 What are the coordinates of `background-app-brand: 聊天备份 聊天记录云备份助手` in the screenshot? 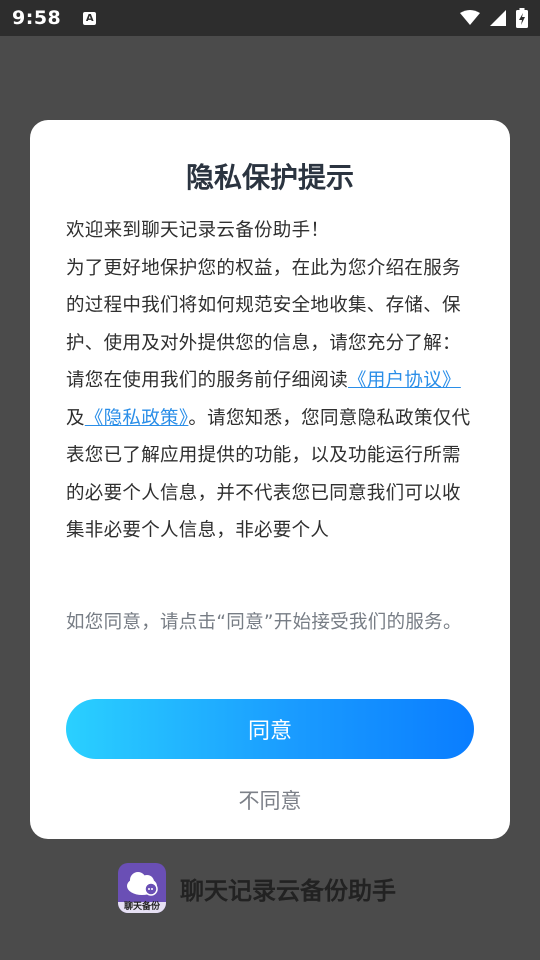 It's located at (257, 888).